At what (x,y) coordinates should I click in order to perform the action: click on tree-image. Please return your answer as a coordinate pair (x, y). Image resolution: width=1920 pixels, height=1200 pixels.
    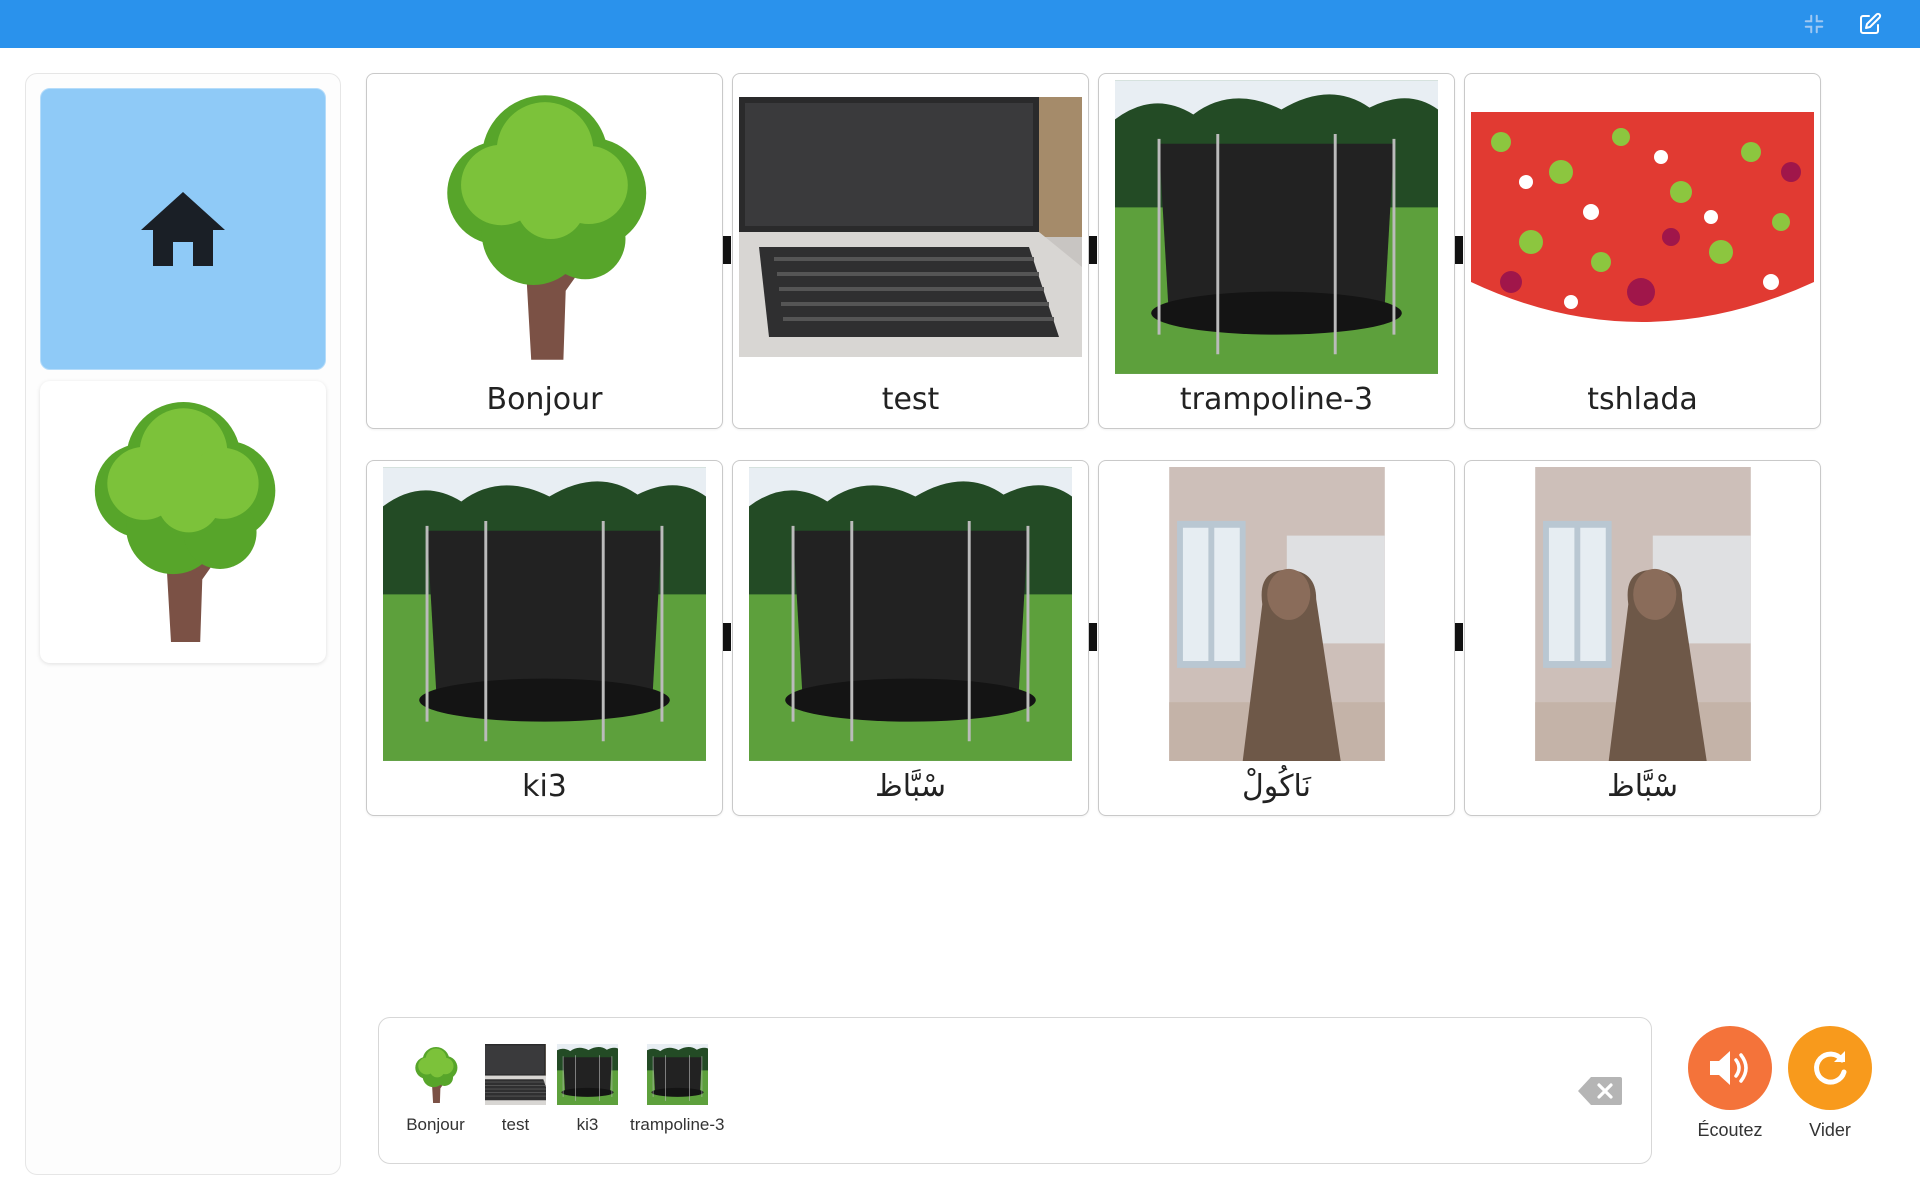
    Looking at the image, I should click on (544, 227).